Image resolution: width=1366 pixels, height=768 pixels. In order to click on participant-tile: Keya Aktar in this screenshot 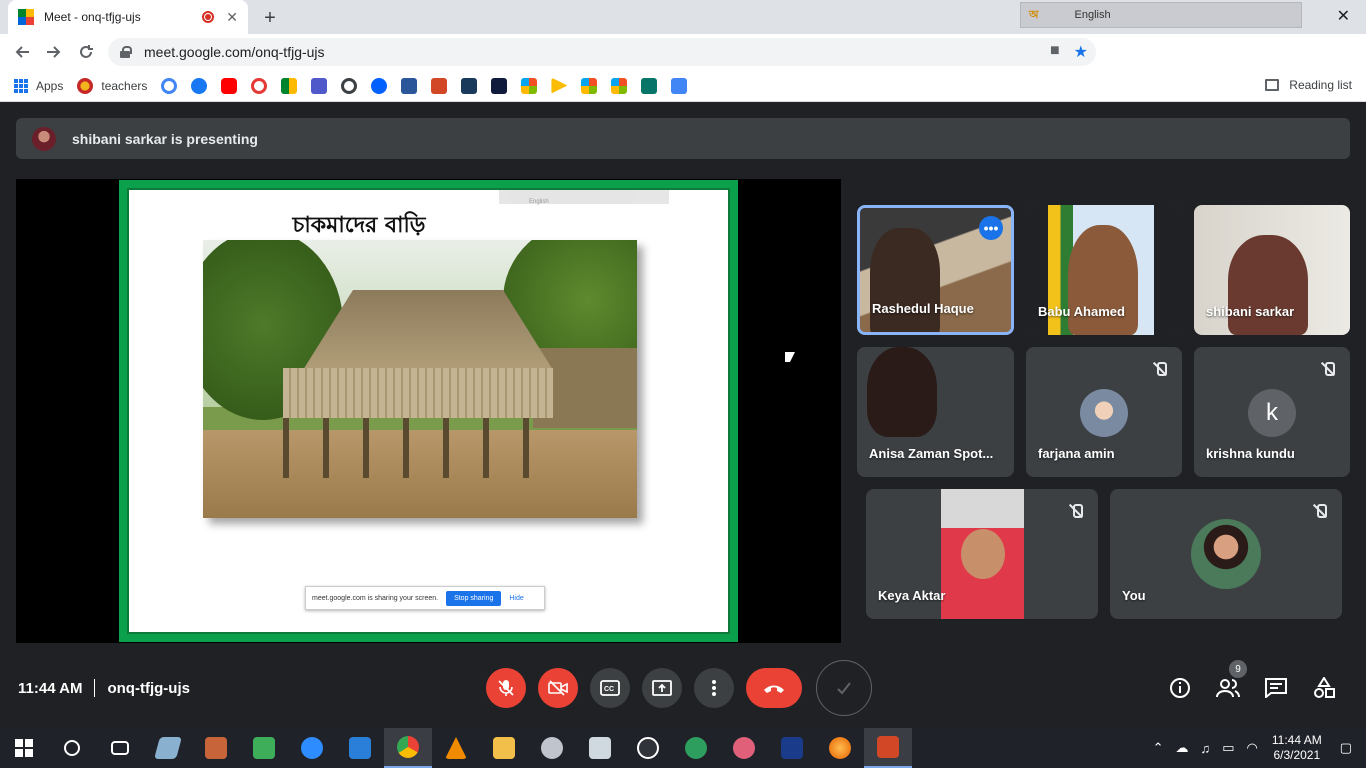, I will do `click(982, 554)`.